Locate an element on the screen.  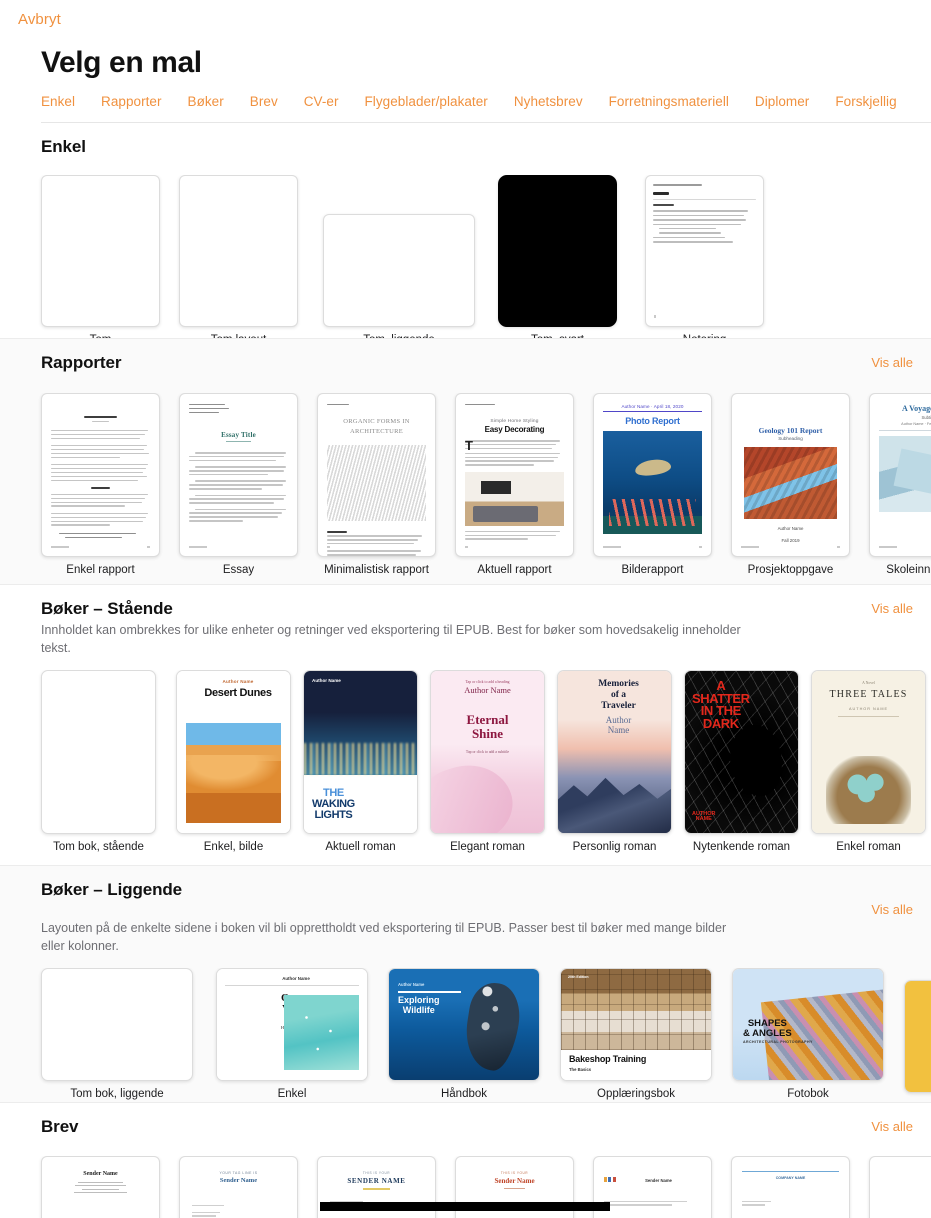
template-tile: Notering is located at coordinates (704, 260).